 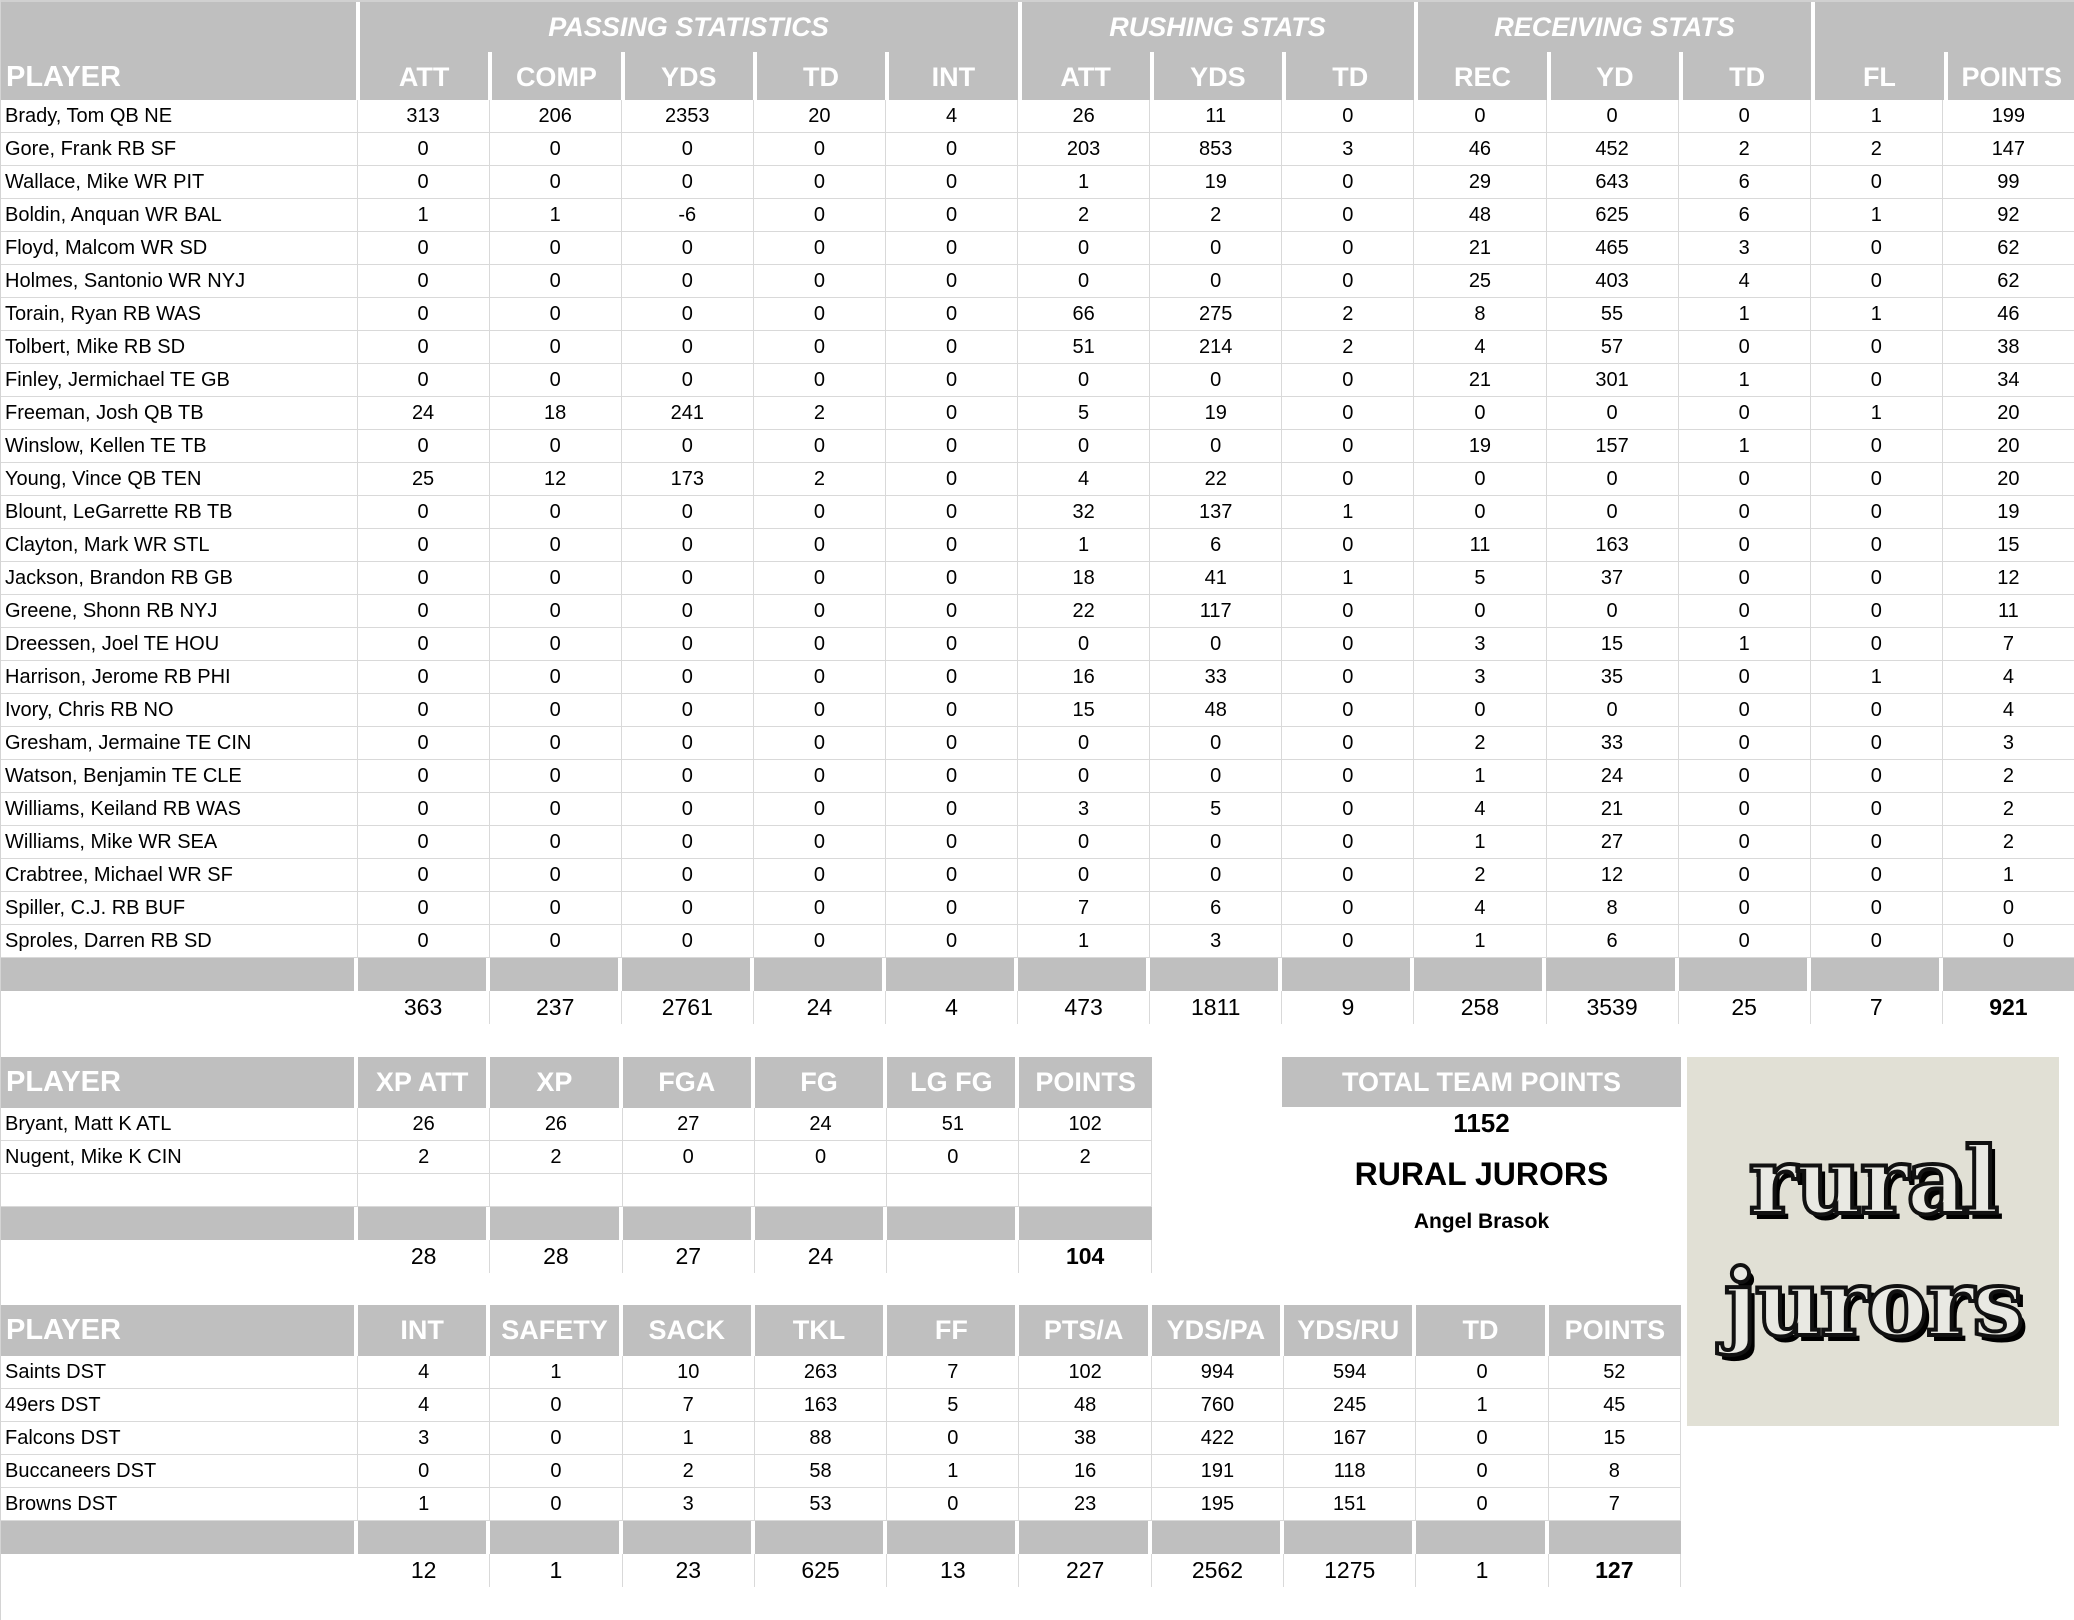 I want to click on player-name: Holmes, Santonio WR NYJ, so click(x=179, y=281).